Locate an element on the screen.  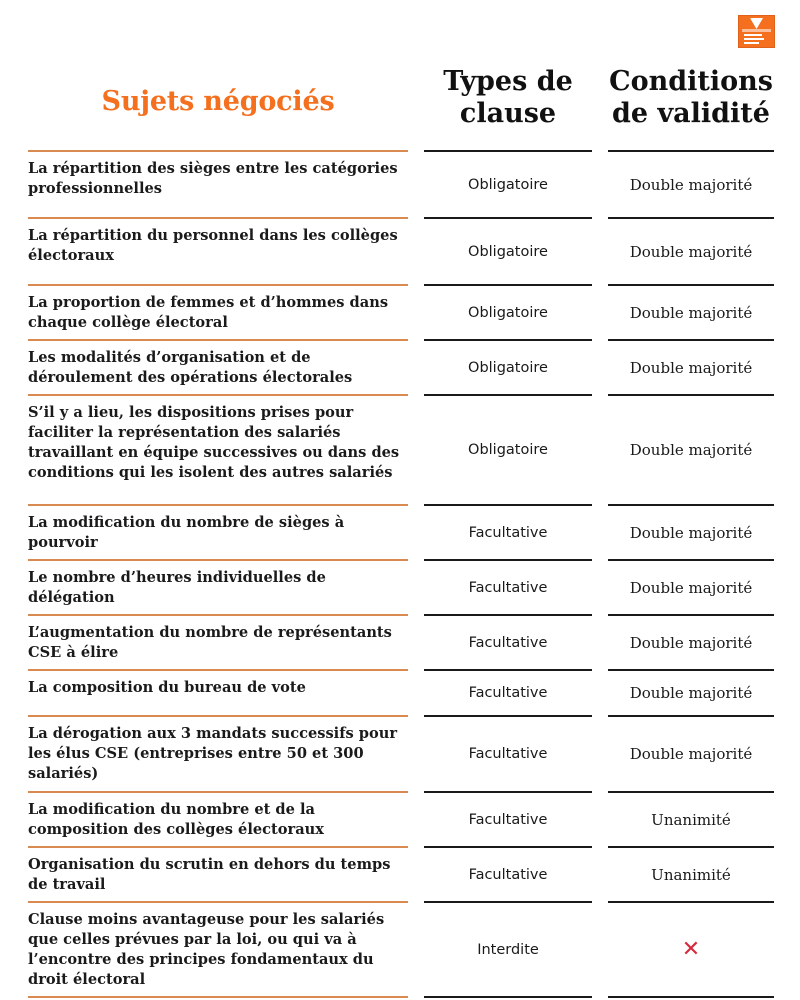
bottom-border-conditions is located at coordinates (691, 997).